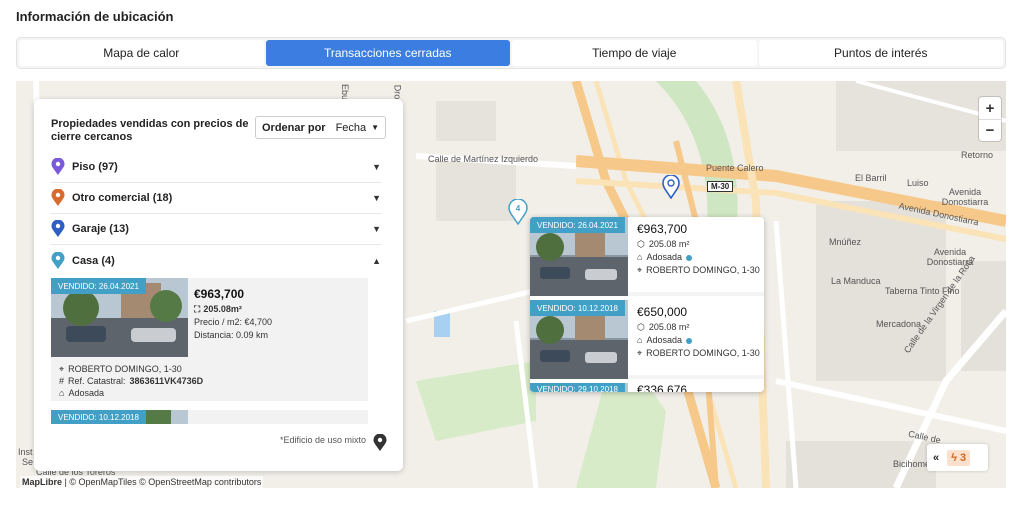  What do you see at coordinates (141, 53) in the screenshot?
I see `tab-heatmap: Mapa de calor` at bounding box center [141, 53].